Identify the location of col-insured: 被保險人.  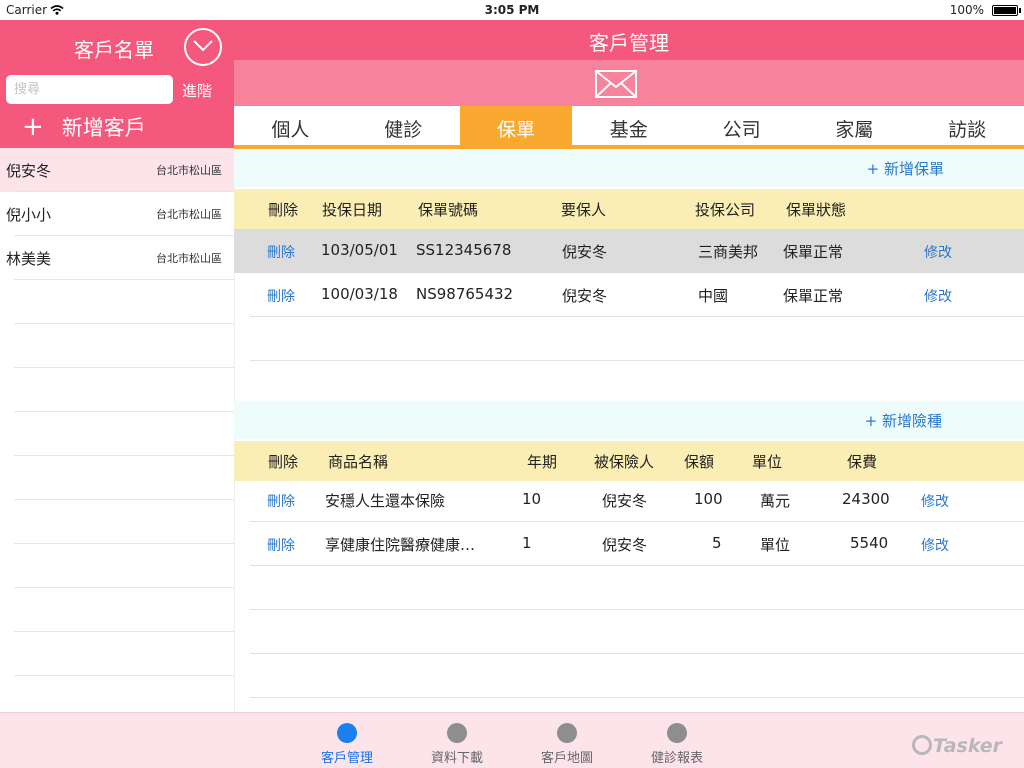
(624, 462).